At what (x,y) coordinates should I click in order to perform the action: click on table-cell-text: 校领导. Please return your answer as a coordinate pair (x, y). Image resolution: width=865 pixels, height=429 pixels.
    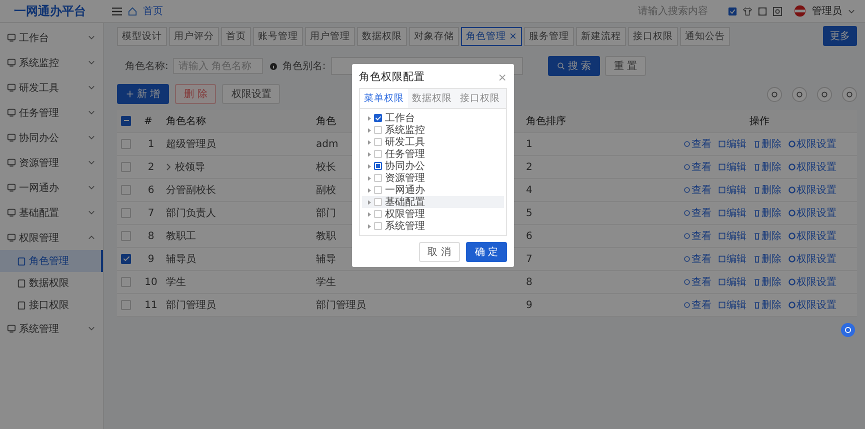
    Looking at the image, I should click on (190, 167).